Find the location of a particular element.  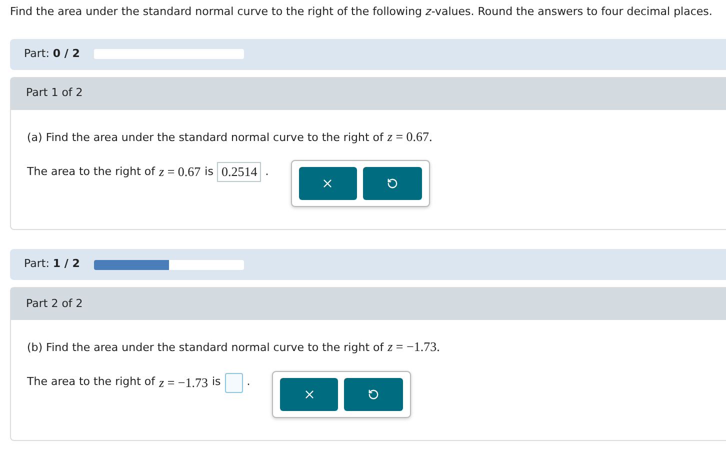

part-progress-label: Part: 0 / 2 is located at coordinates (52, 54).